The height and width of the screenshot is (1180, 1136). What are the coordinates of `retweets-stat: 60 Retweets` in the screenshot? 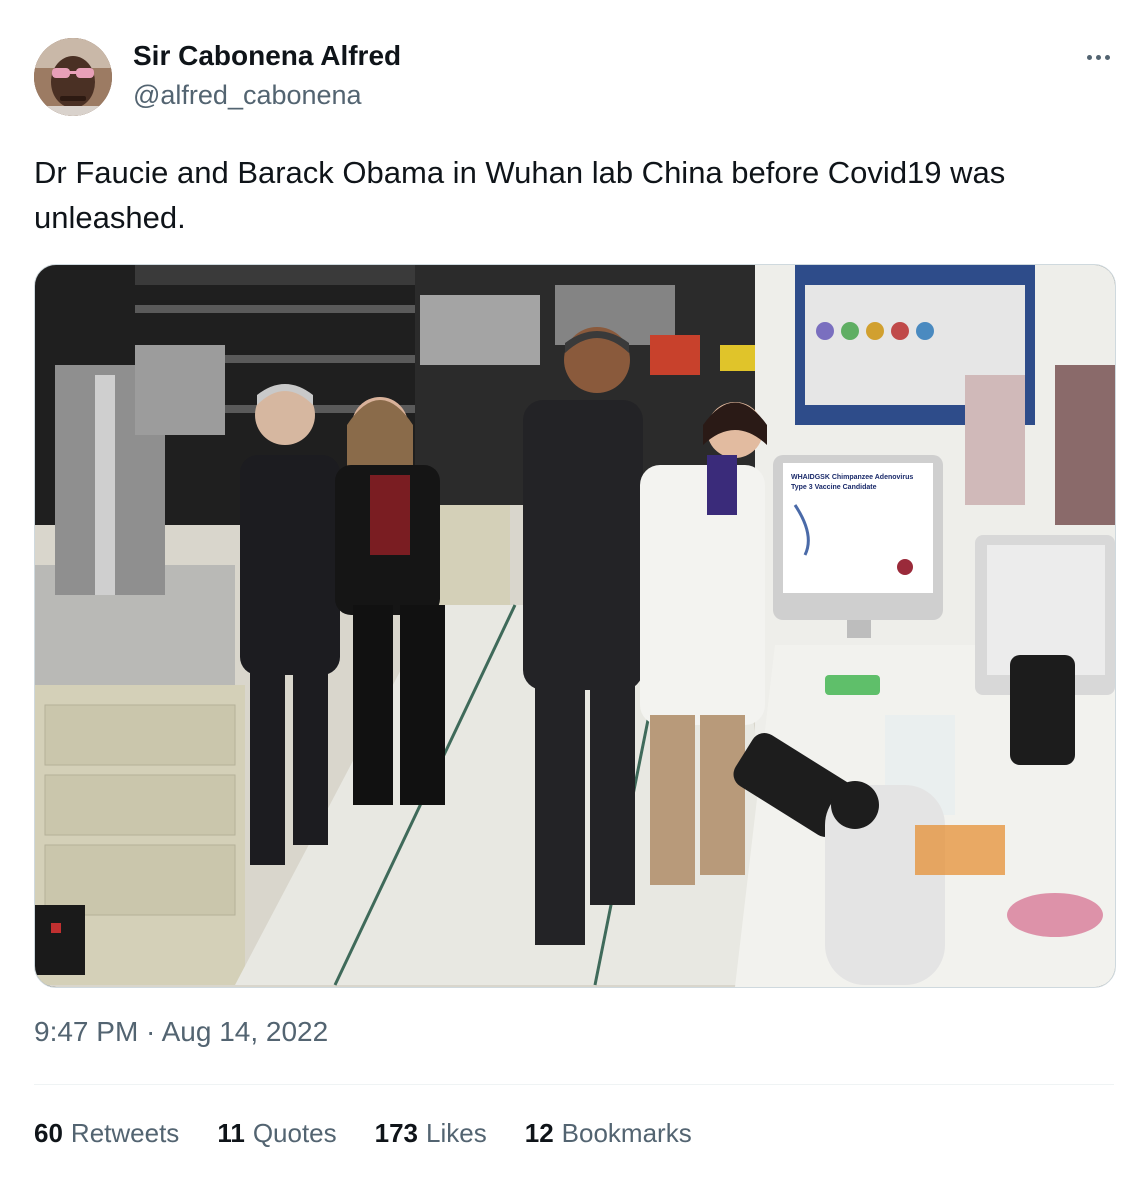 It's located at (106, 1138).